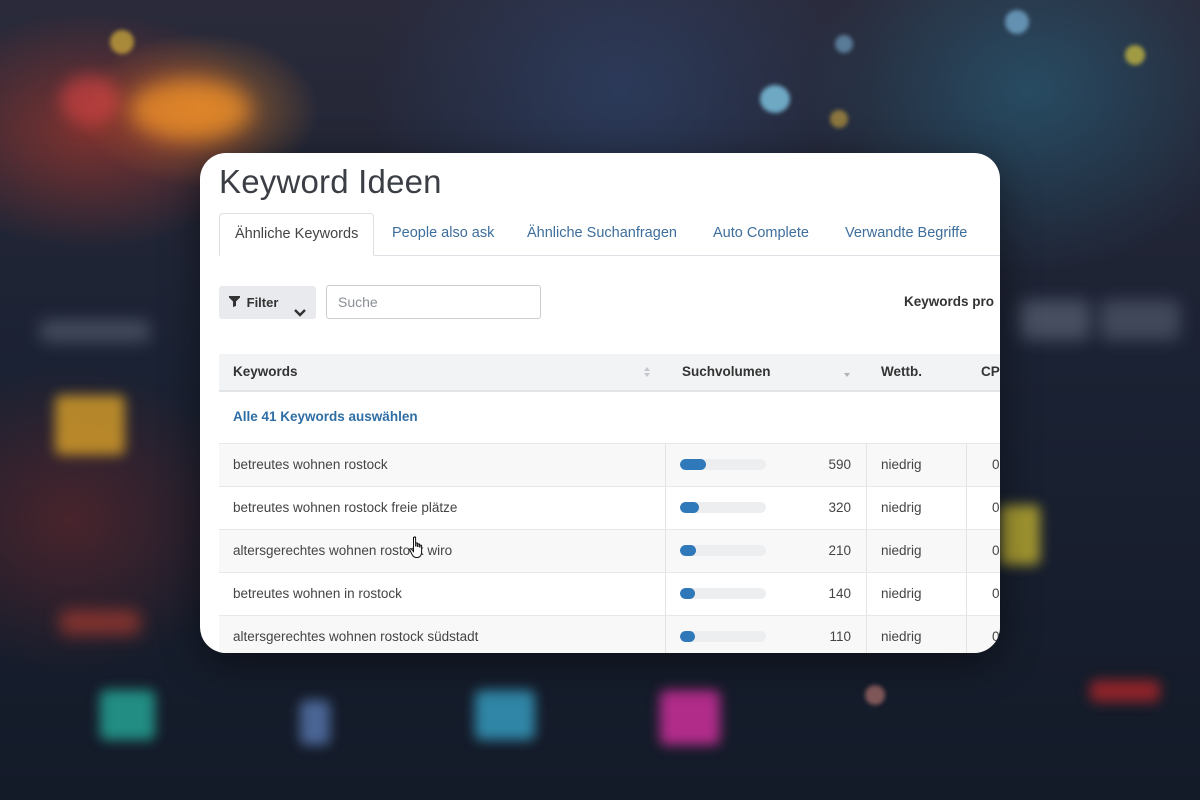  I want to click on tab-people-also-ask: People also ask, so click(443, 233).